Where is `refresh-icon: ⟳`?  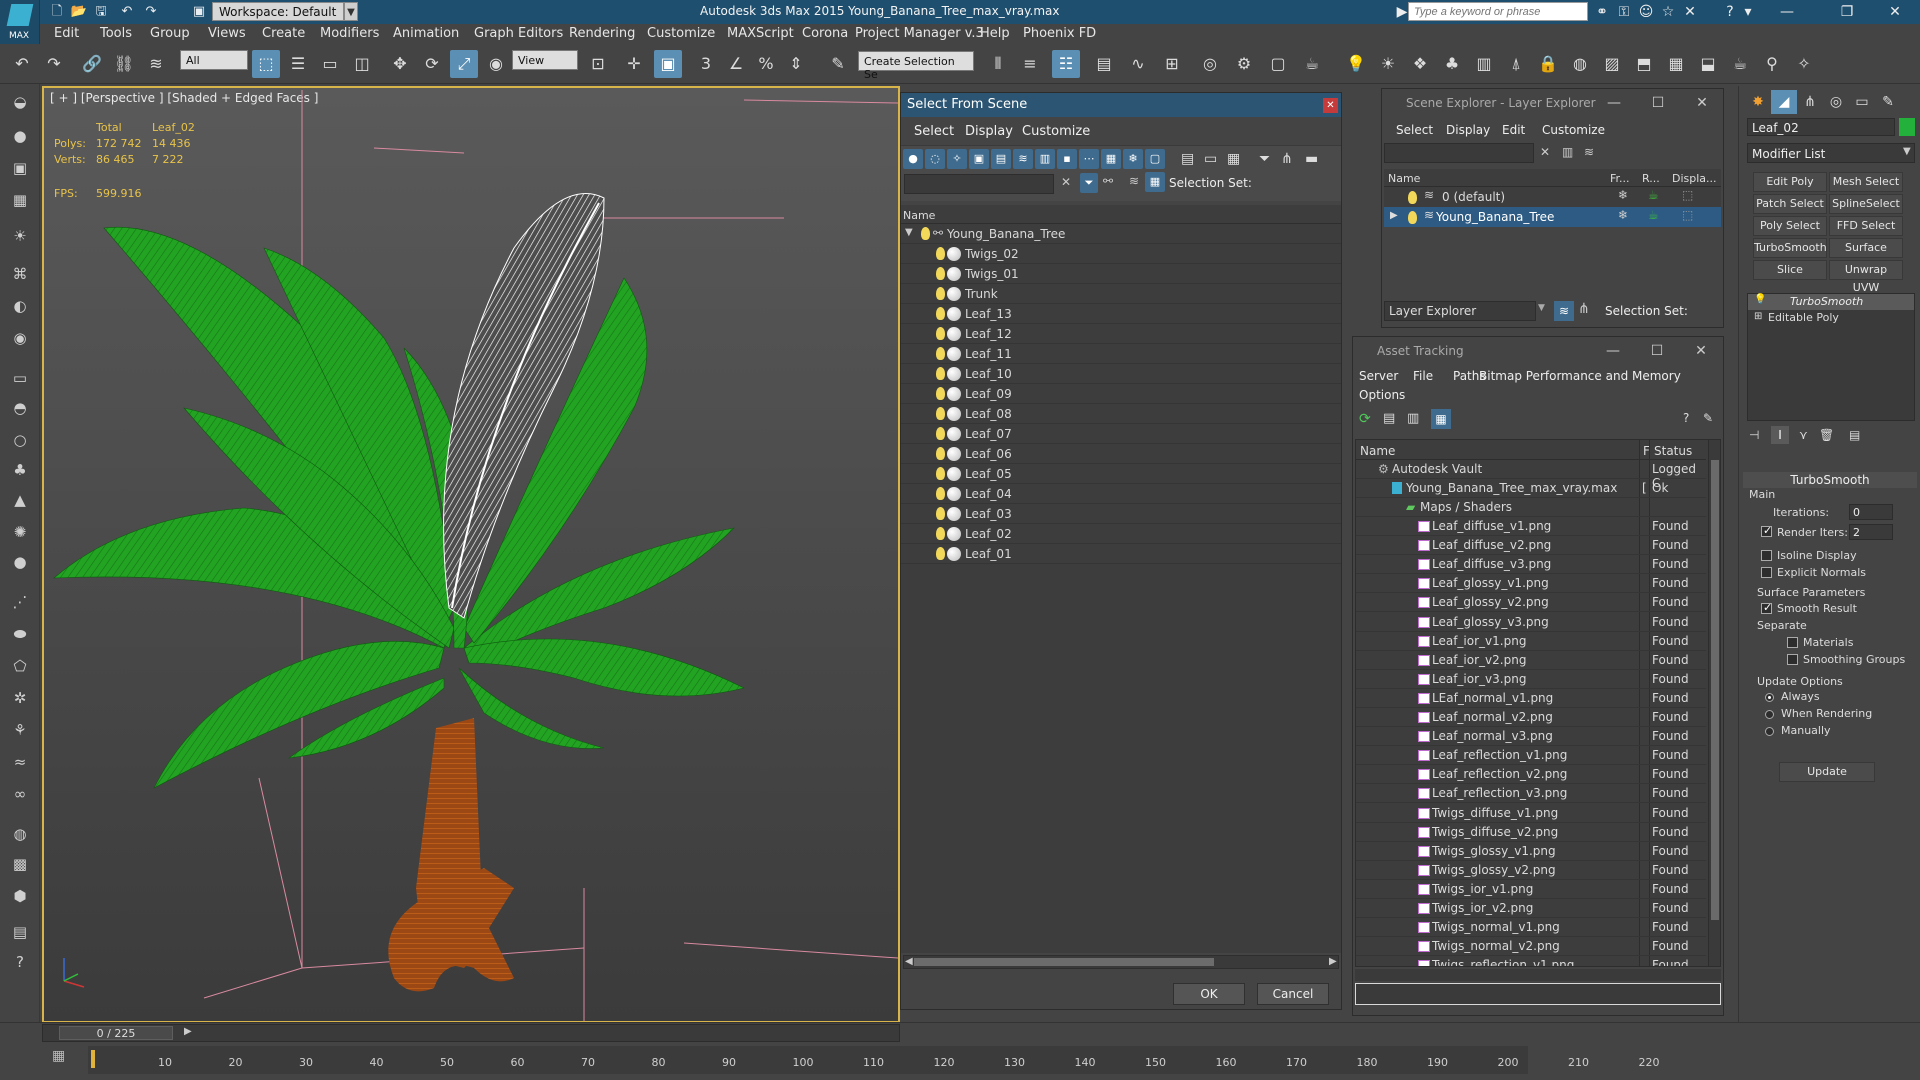 refresh-icon: ⟳ is located at coordinates (1365, 419).